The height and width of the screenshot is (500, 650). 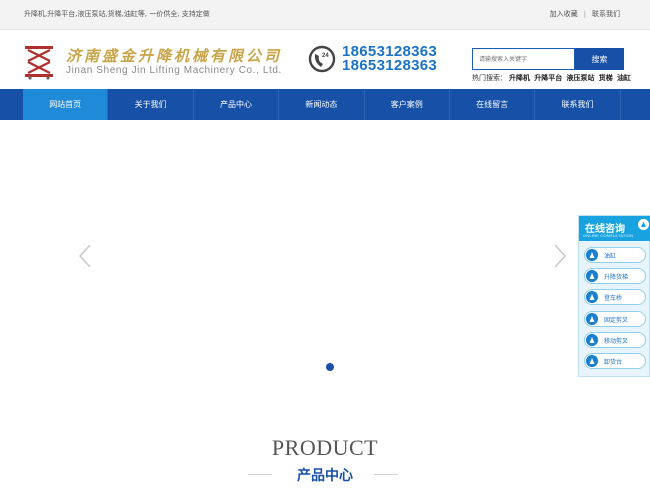 What do you see at coordinates (578, 104) in the screenshot?
I see `nav-item-contact: 联系我们` at bounding box center [578, 104].